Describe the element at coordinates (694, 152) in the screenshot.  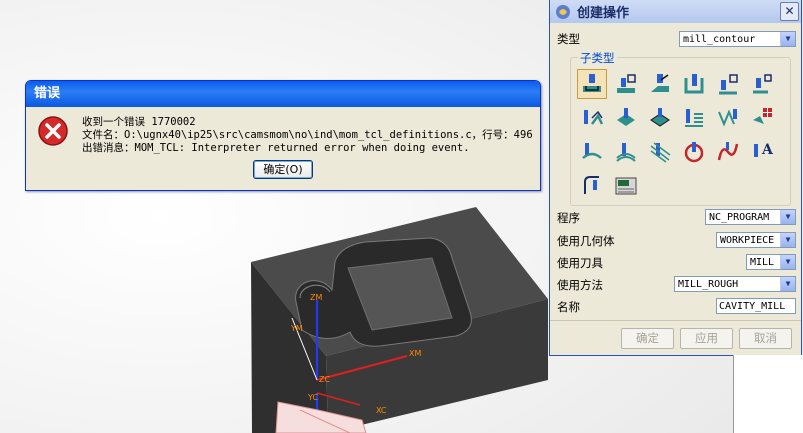
I see `flowcut-smooth-icon` at that location.